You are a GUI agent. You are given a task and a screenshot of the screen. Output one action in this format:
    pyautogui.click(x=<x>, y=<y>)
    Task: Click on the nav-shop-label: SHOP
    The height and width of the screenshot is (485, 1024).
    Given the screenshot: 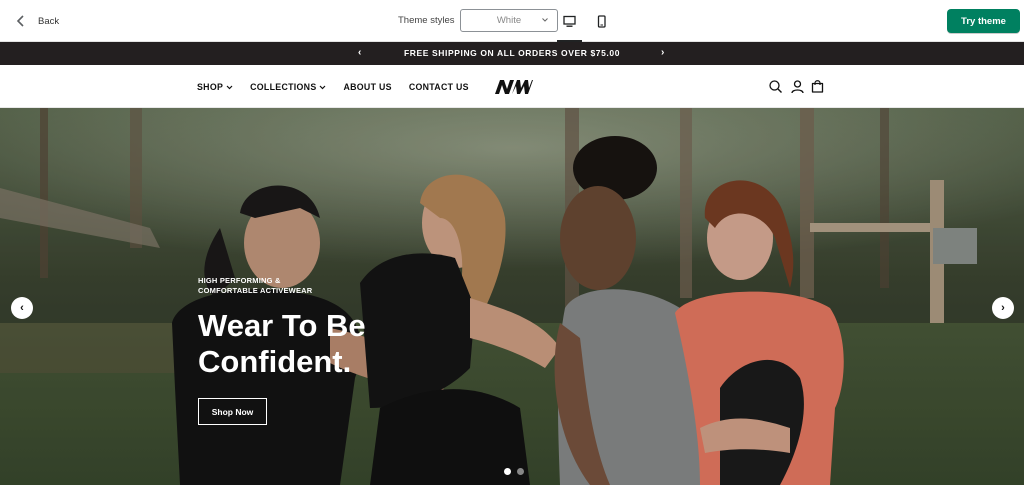 What is the action you would take?
    pyautogui.click(x=210, y=87)
    